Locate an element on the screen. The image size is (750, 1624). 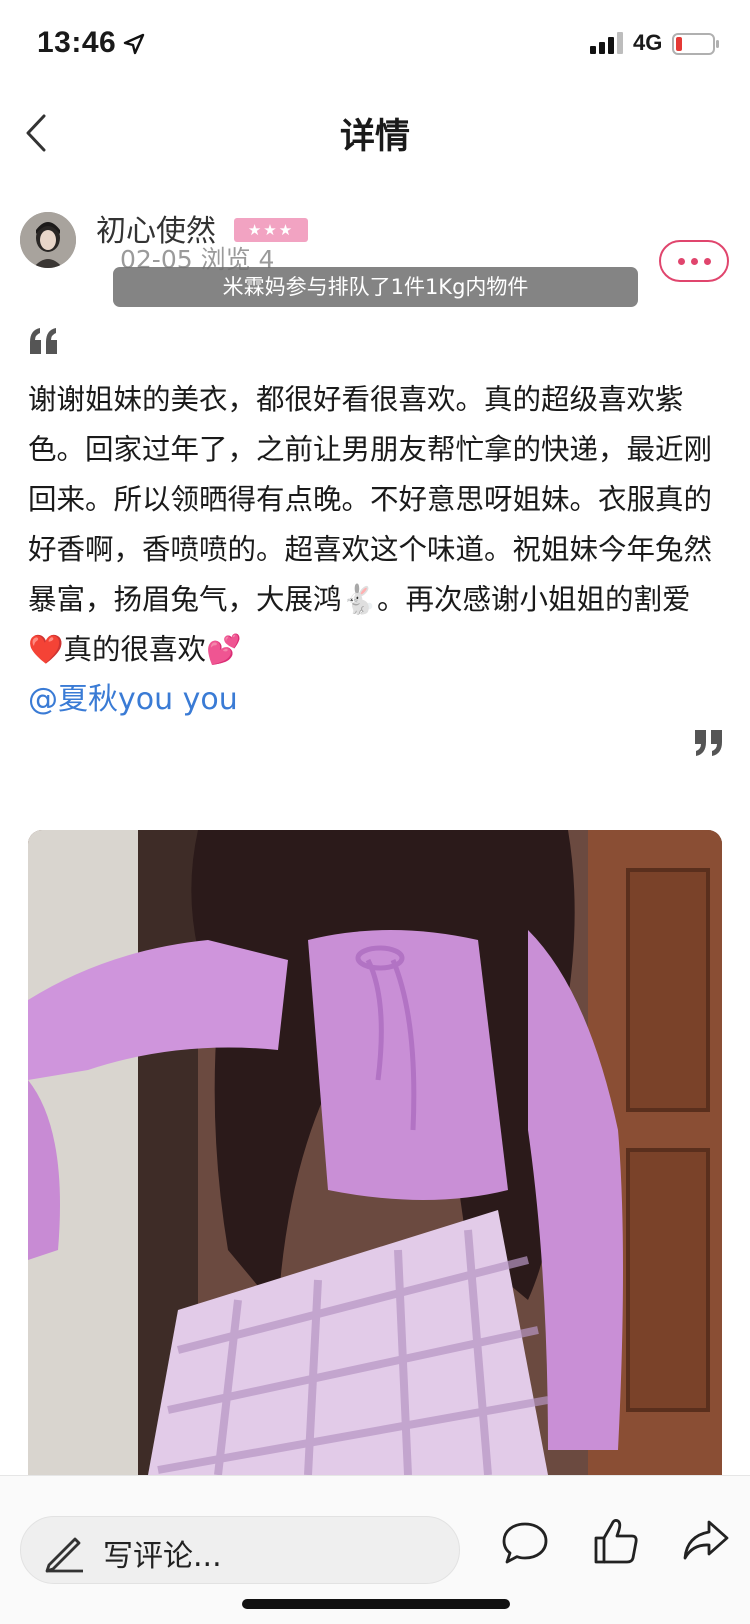
location-arrow-icon is located at coordinates (134, 44).